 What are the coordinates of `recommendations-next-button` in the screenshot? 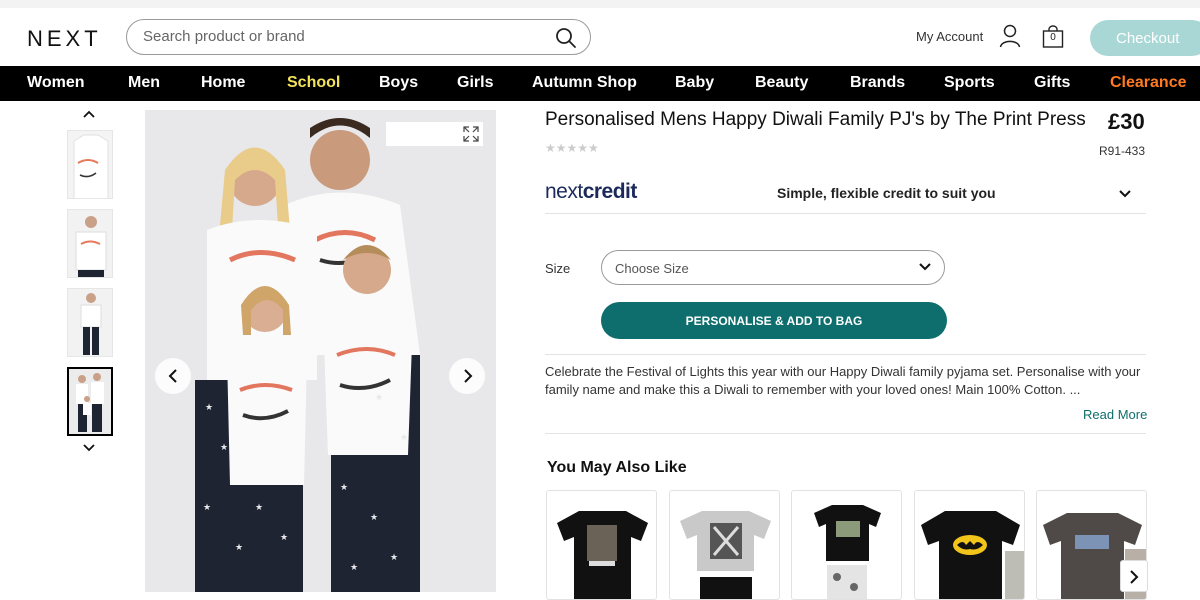 It's located at (1134, 576).